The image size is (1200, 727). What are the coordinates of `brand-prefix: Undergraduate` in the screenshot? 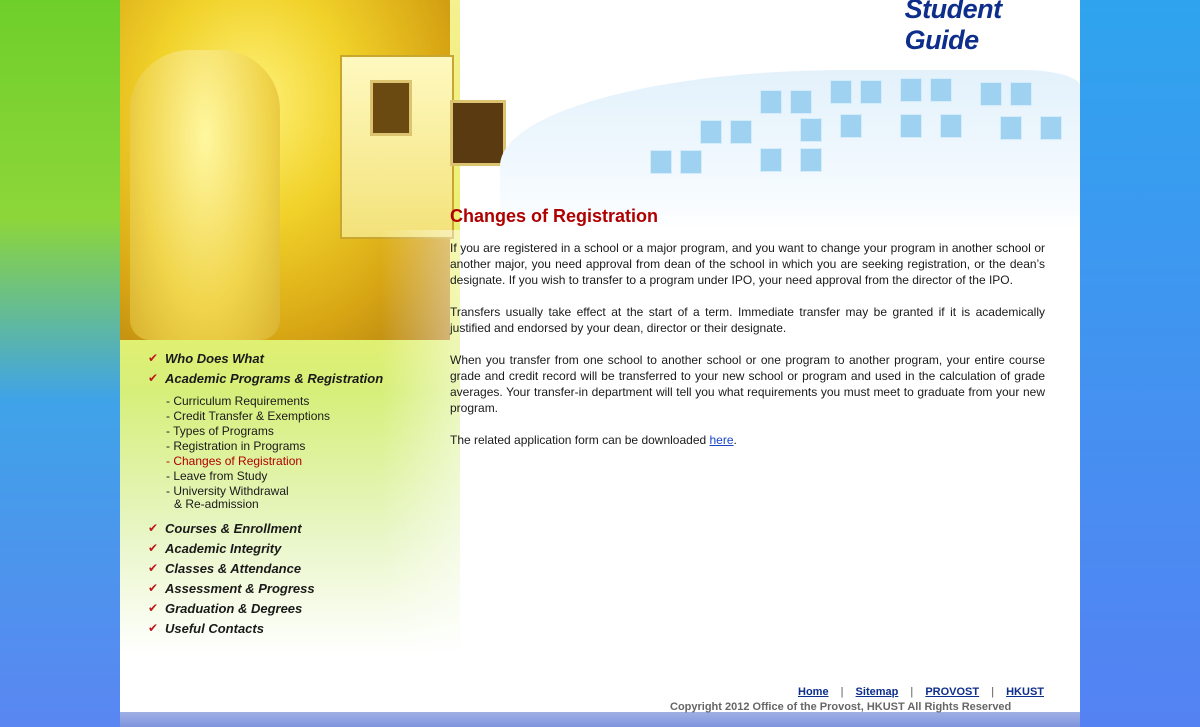 It's located at (812, 24).